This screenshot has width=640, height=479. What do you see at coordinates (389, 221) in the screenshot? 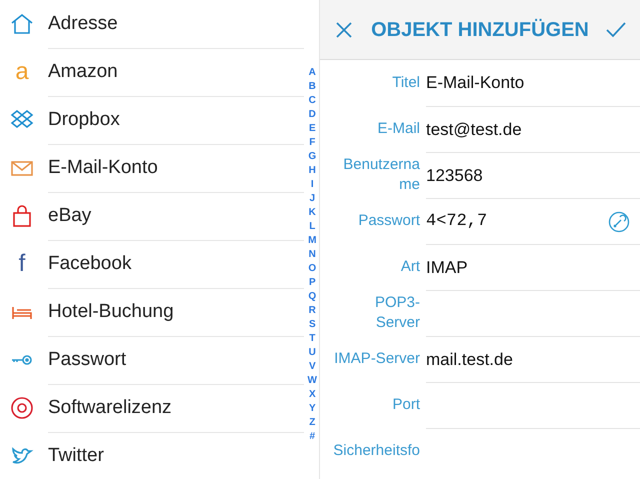
I see `field-label: Passwort` at bounding box center [389, 221].